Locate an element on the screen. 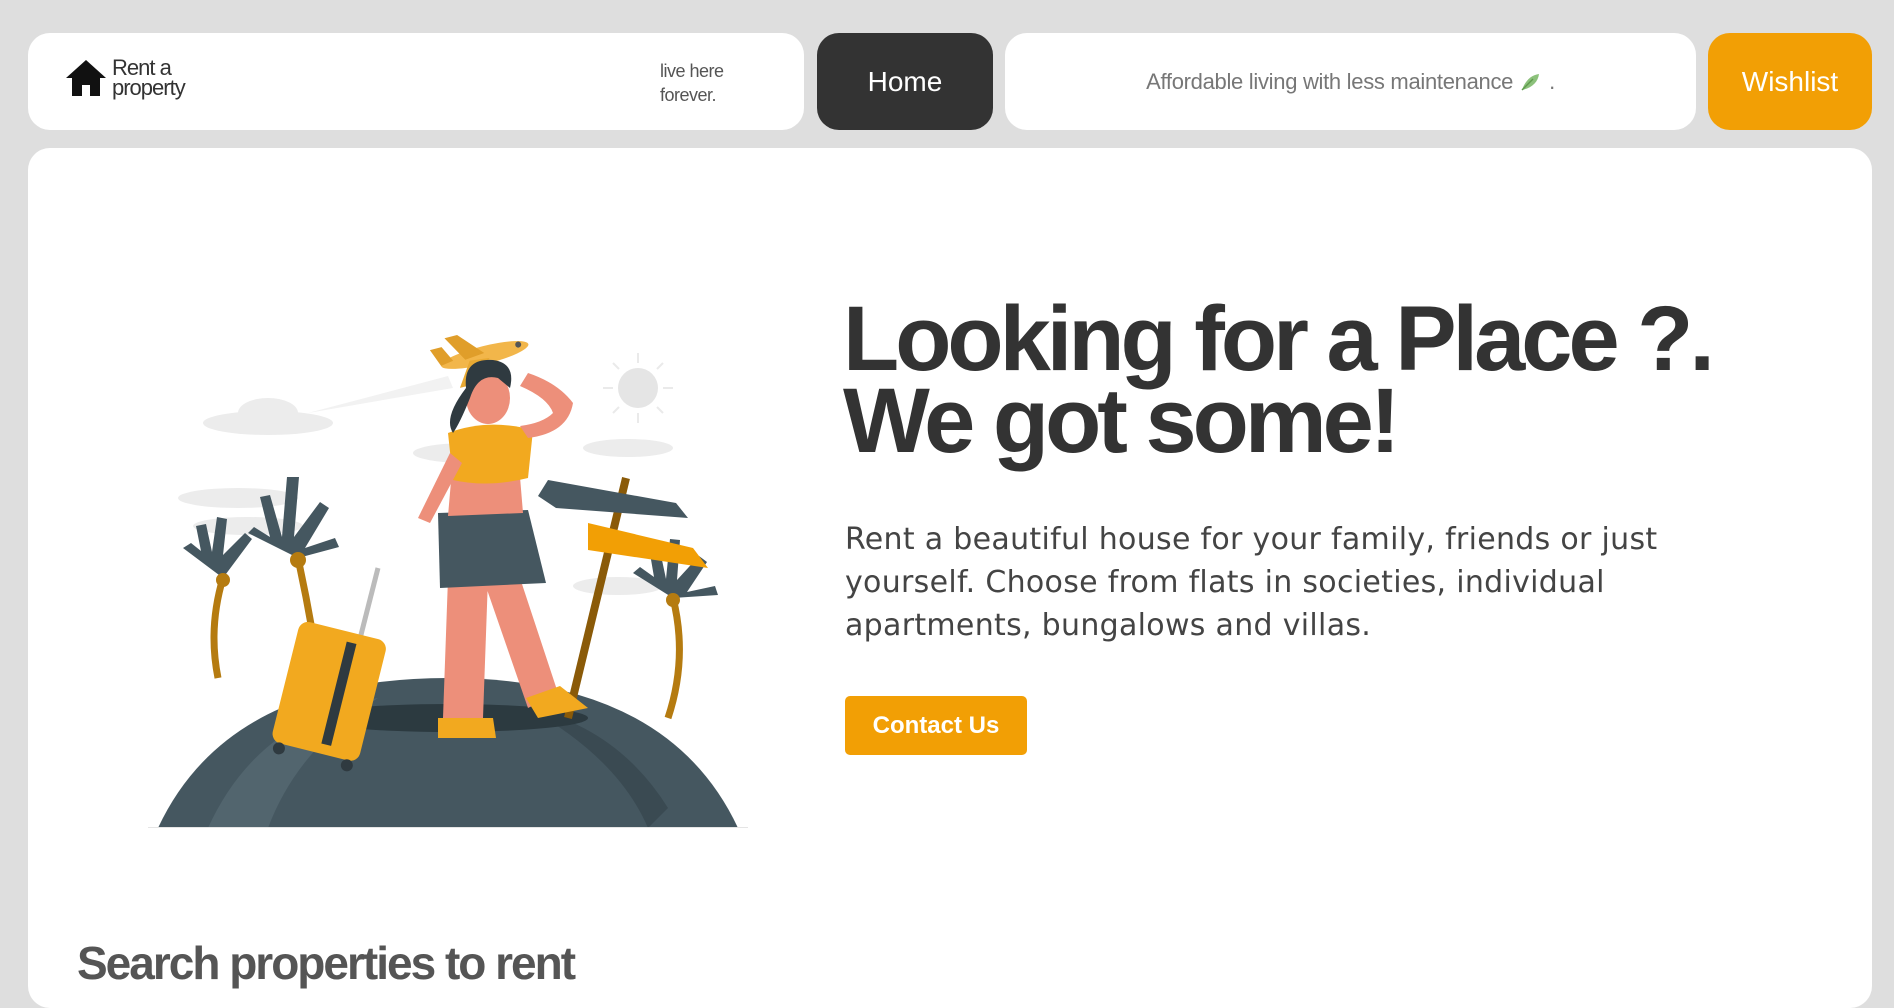 The width and height of the screenshot is (1894, 1008). house-icon is located at coordinates (86, 78).